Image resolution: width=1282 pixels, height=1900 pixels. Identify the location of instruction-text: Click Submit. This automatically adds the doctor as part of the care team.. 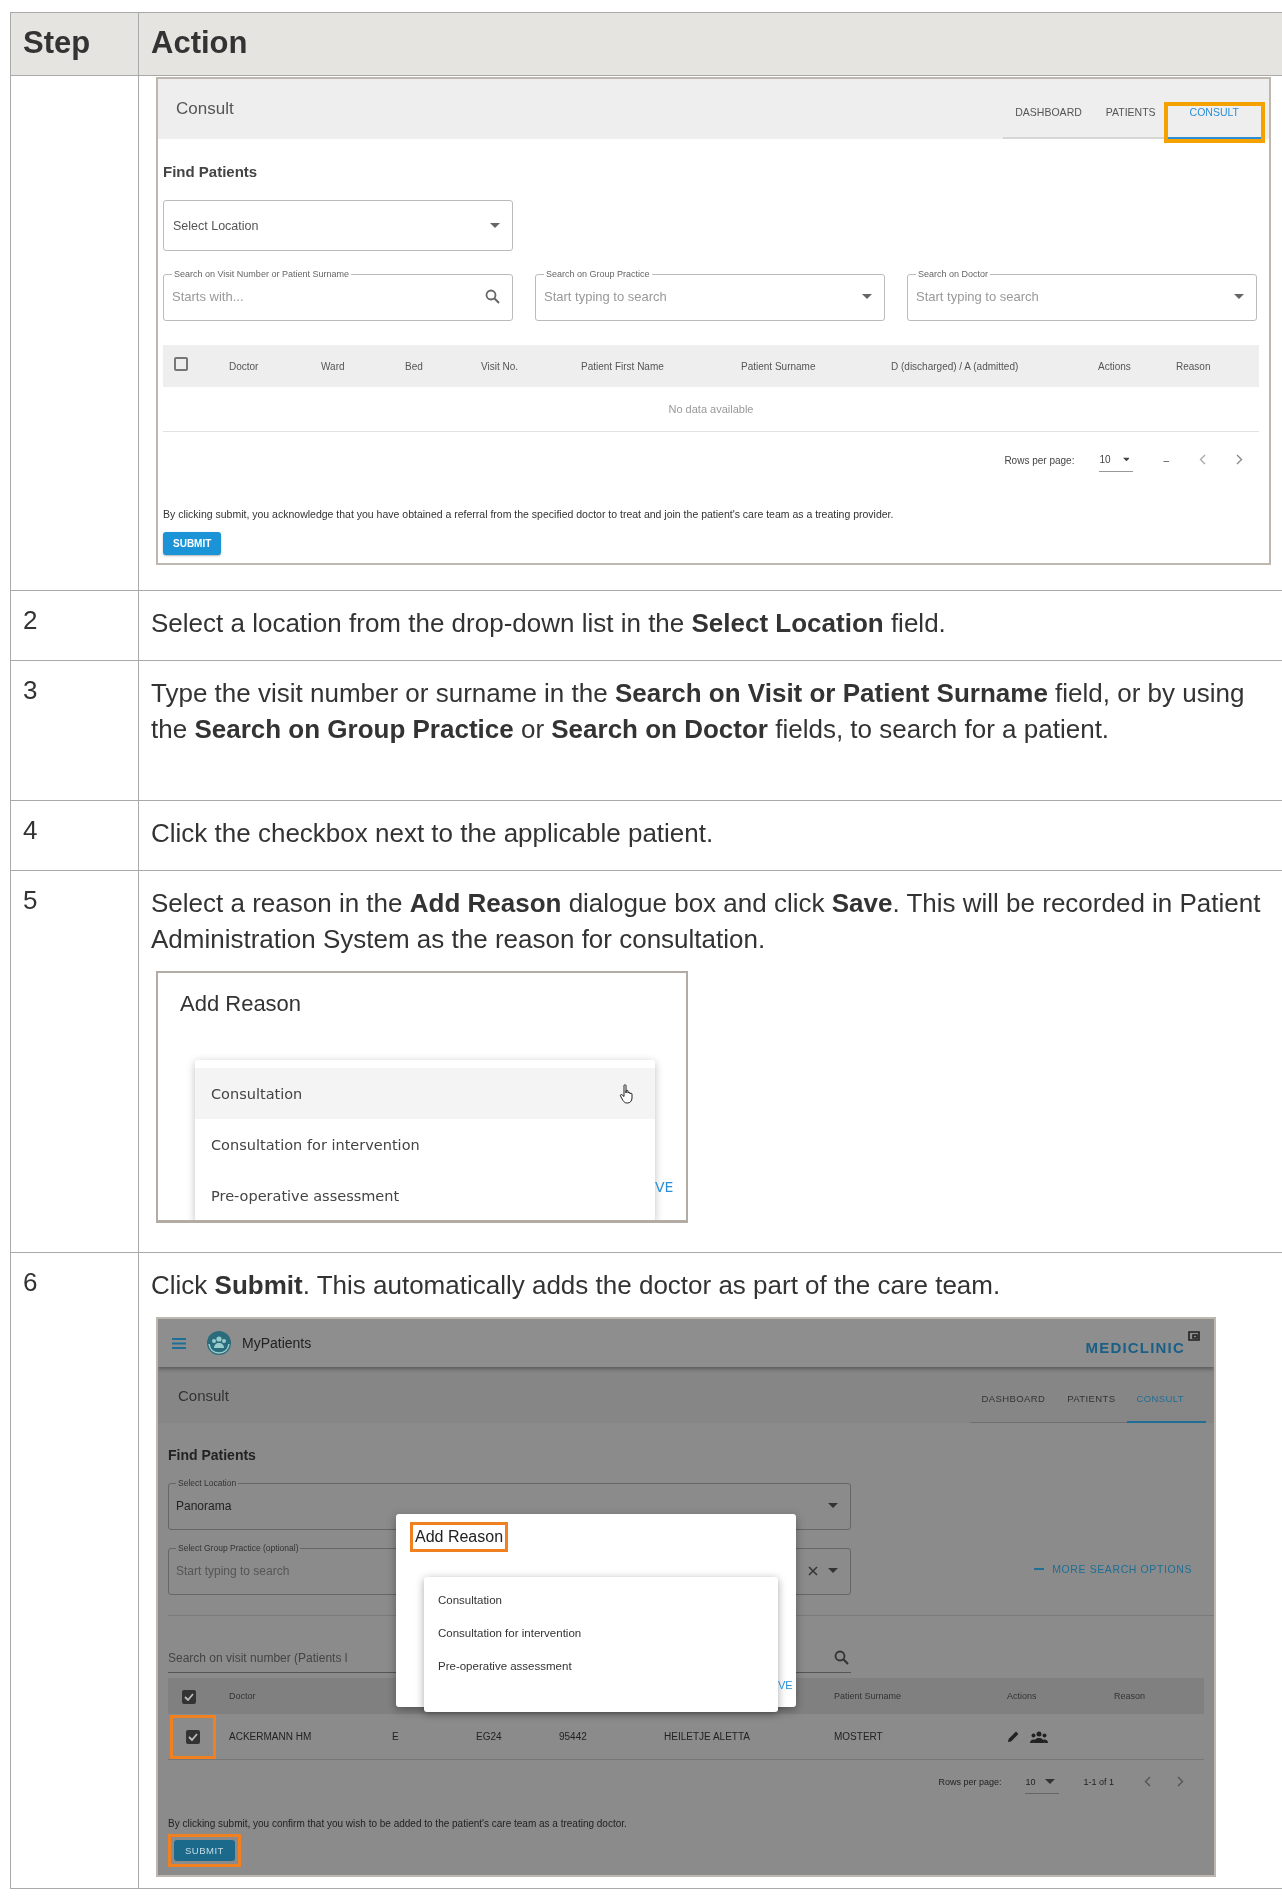
(576, 1285).